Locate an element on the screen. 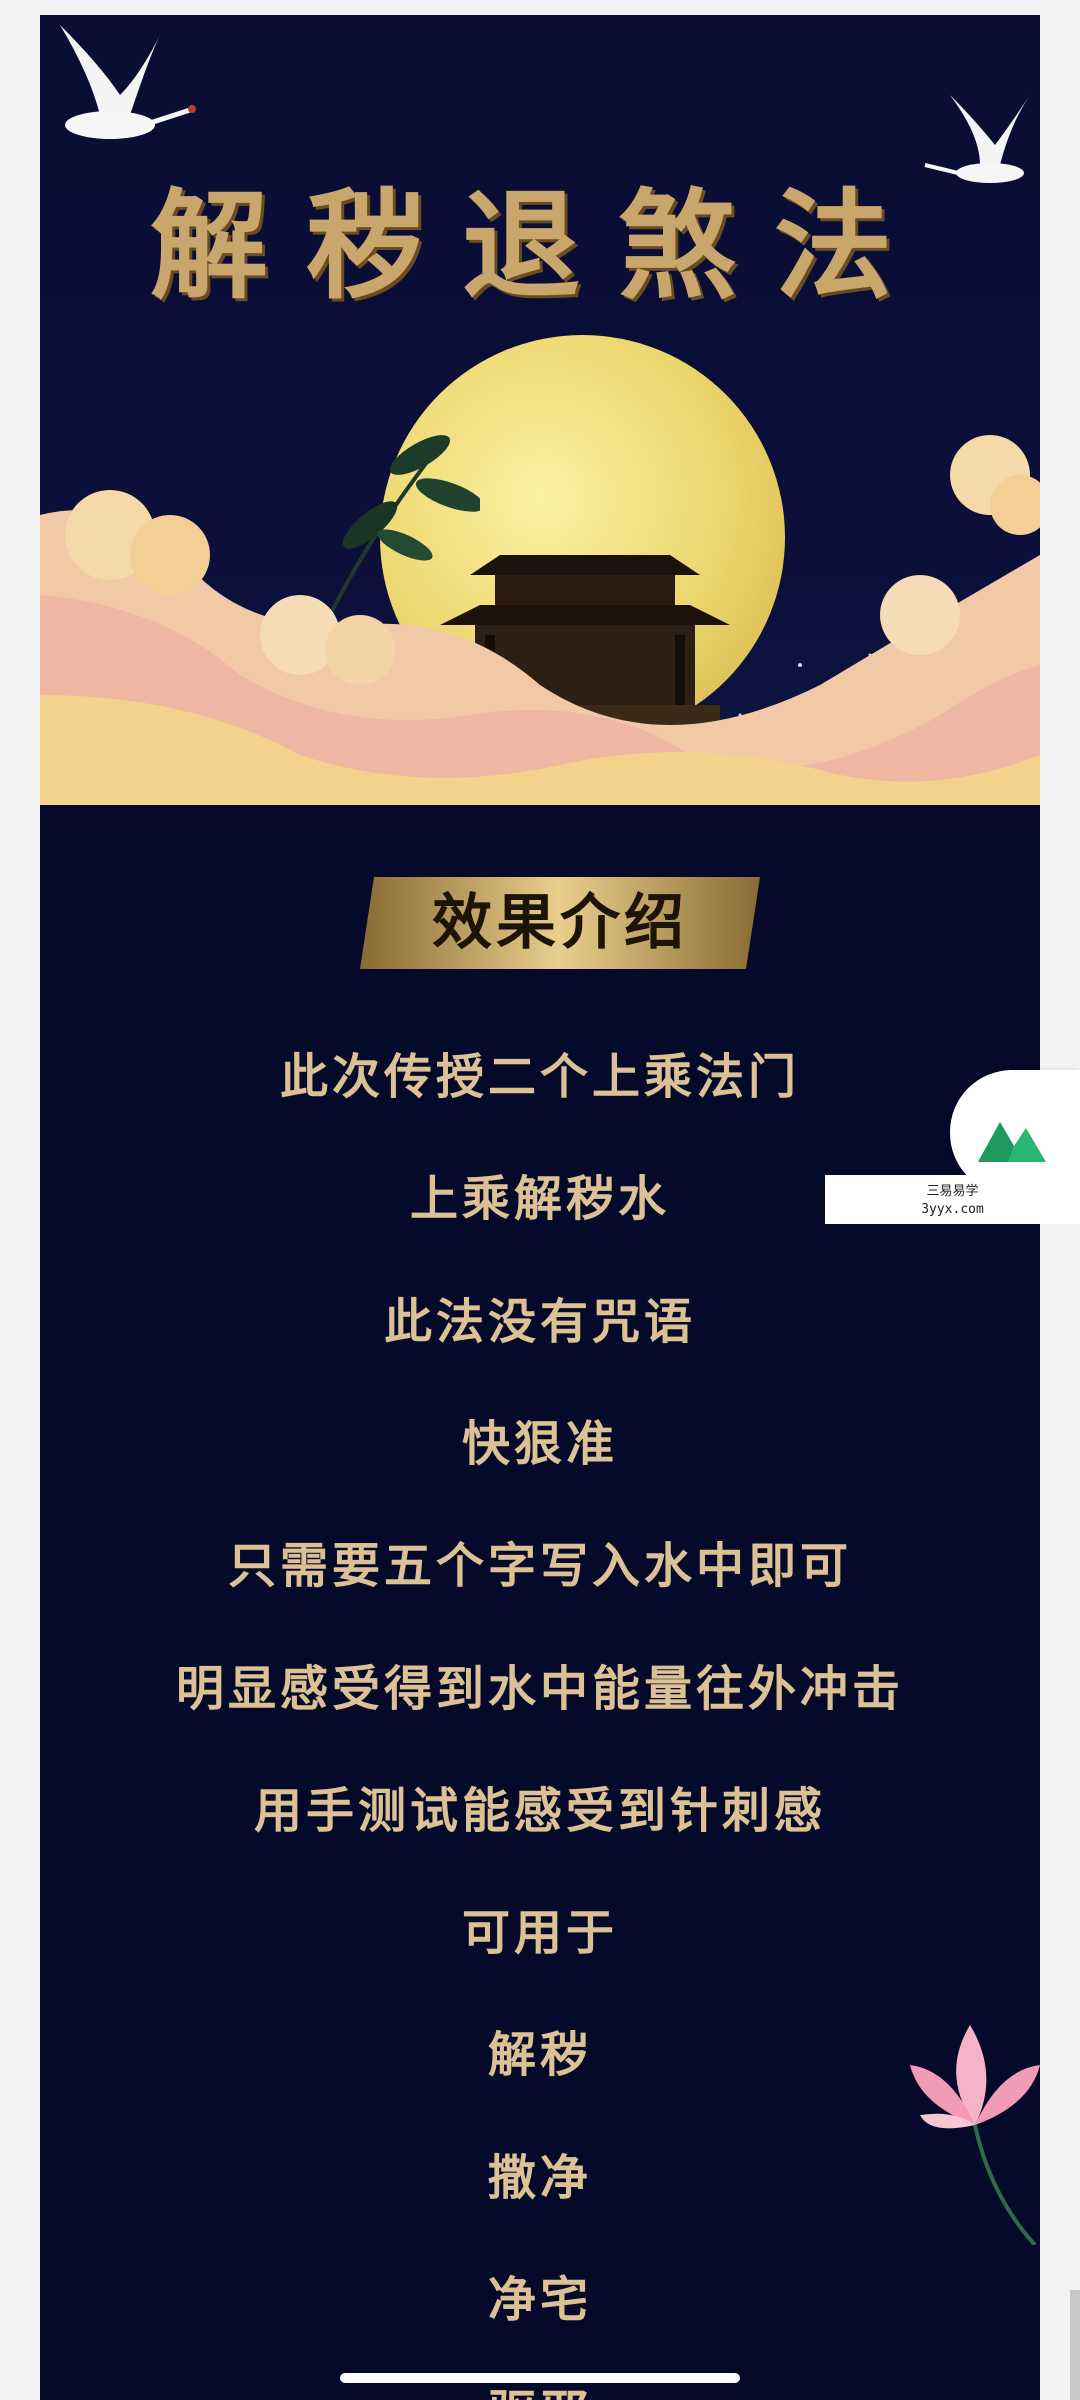  cloud-waves-image is located at coordinates (540, 620).